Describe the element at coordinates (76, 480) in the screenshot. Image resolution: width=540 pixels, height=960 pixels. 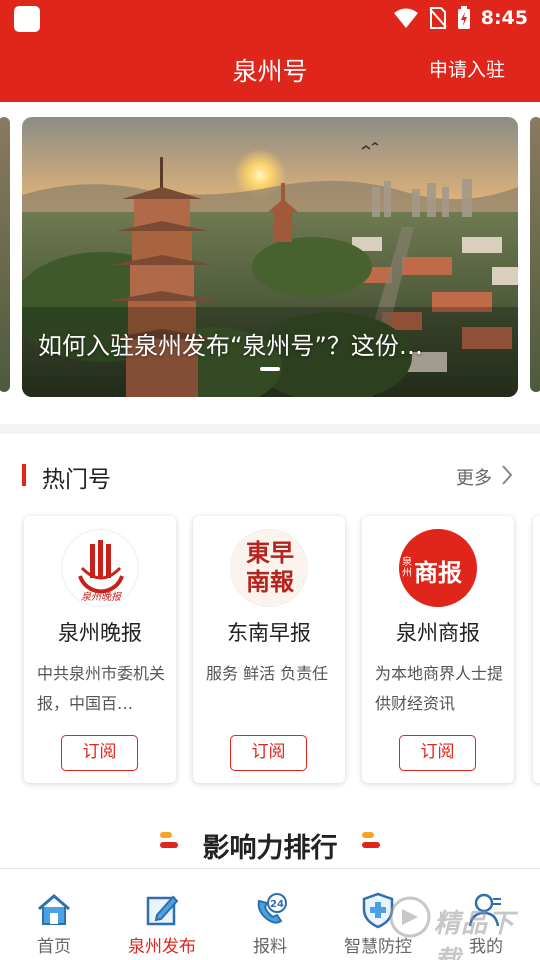
I see `section-title: 热门号` at that location.